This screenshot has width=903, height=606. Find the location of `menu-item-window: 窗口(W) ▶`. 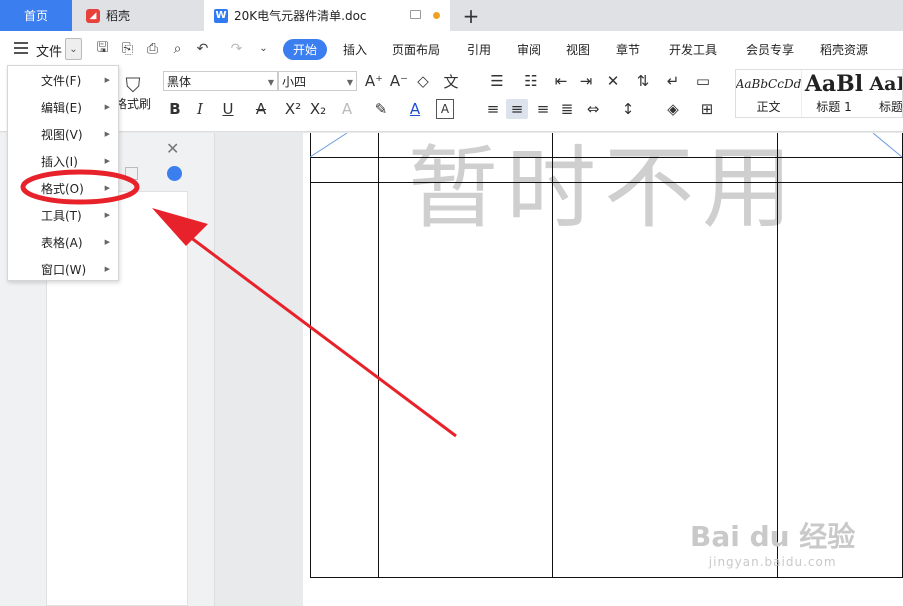

menu-item-window: 窗口(W) ▶ is located at coordinates (63, 269).